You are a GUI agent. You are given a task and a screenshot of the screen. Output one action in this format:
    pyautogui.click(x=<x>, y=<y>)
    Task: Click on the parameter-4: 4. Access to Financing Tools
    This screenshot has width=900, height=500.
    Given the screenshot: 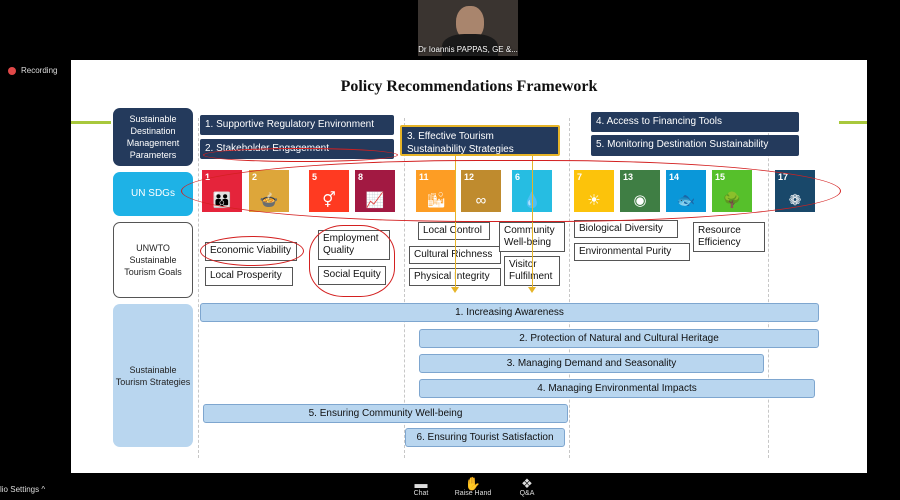 What is the action you would take?
    pyautogui.click(x=695, y=122)
    